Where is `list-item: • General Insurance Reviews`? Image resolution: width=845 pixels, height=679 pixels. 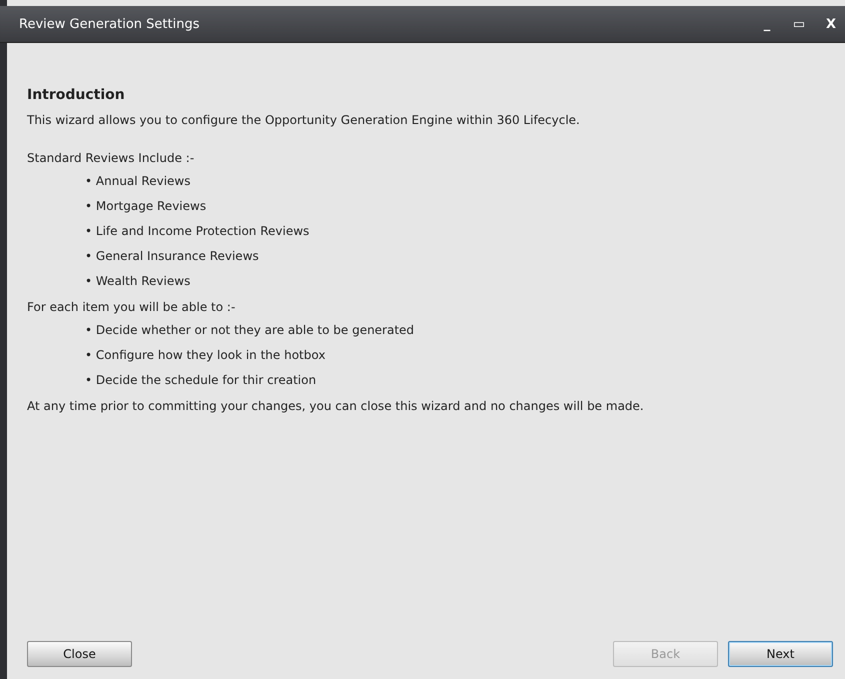
list-item: • General Insurance Reviews is located at coordinates (172, 256).